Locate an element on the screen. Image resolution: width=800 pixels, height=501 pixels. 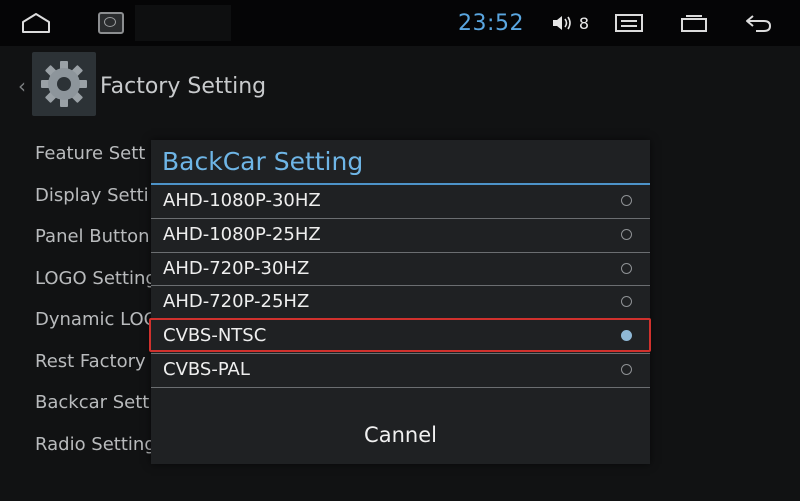
option-label: CVBS-PAL is located at coordinates (206, 369).